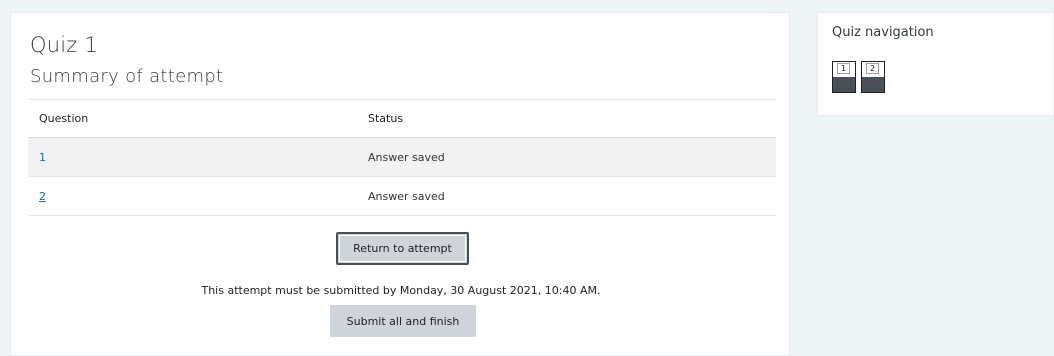  Describe the element at coordinates (183, 196) in the screenshot. I see `question-cell: 2` at that location.